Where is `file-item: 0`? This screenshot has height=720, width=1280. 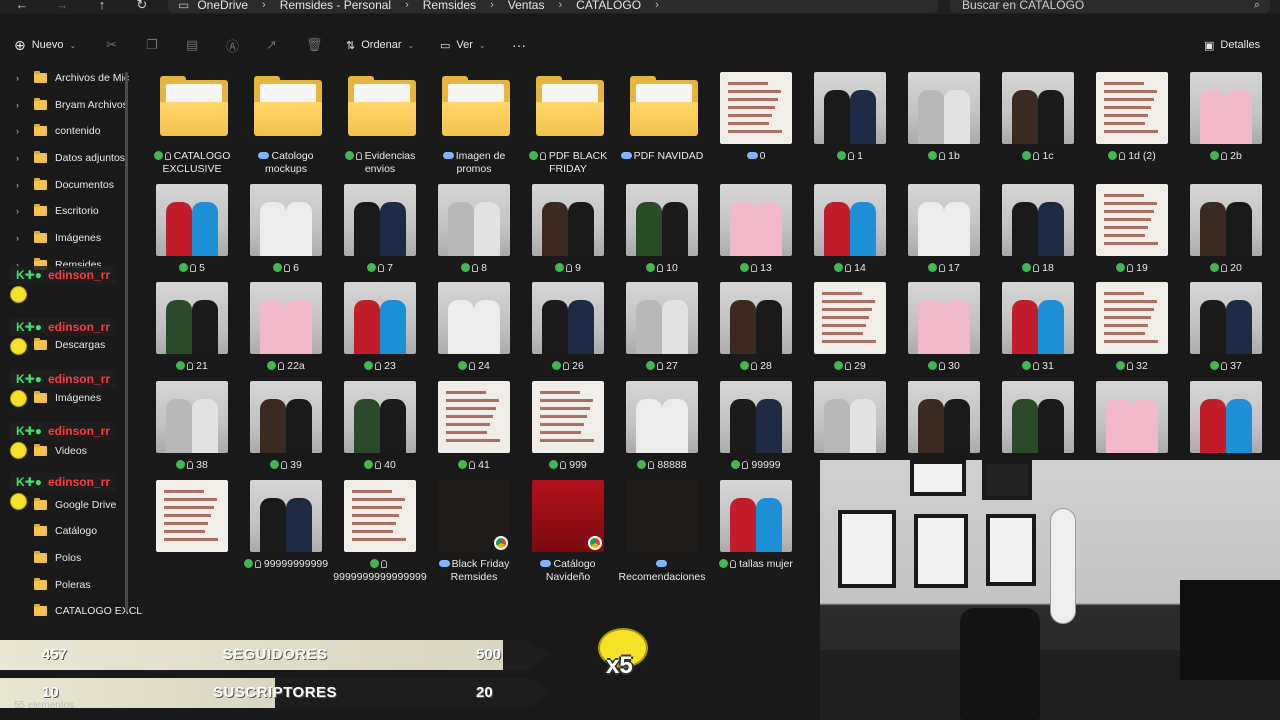
file-item: 0 is located at coordinates (754, 120).